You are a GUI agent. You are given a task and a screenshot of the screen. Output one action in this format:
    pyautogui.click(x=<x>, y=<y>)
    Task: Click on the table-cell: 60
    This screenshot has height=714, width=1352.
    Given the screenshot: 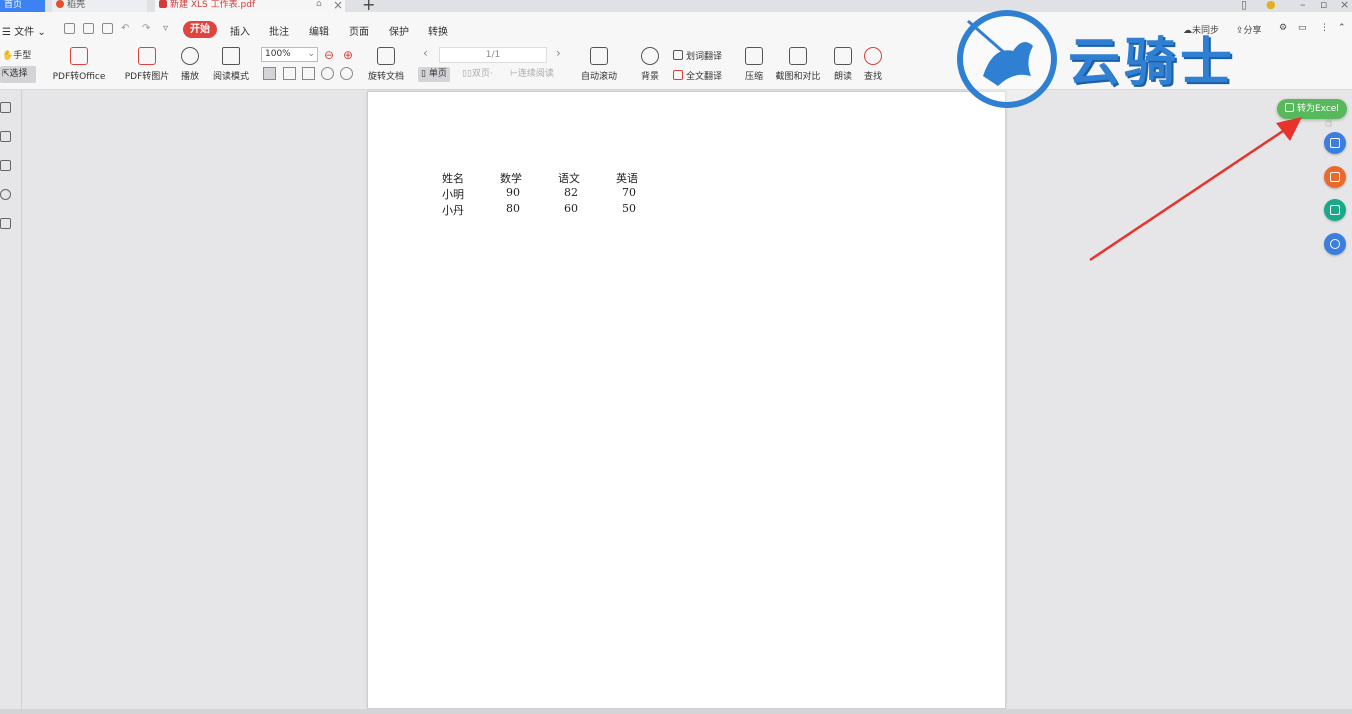 What is the action you would take?
    pyautogui.click(x=571, y=208)
    